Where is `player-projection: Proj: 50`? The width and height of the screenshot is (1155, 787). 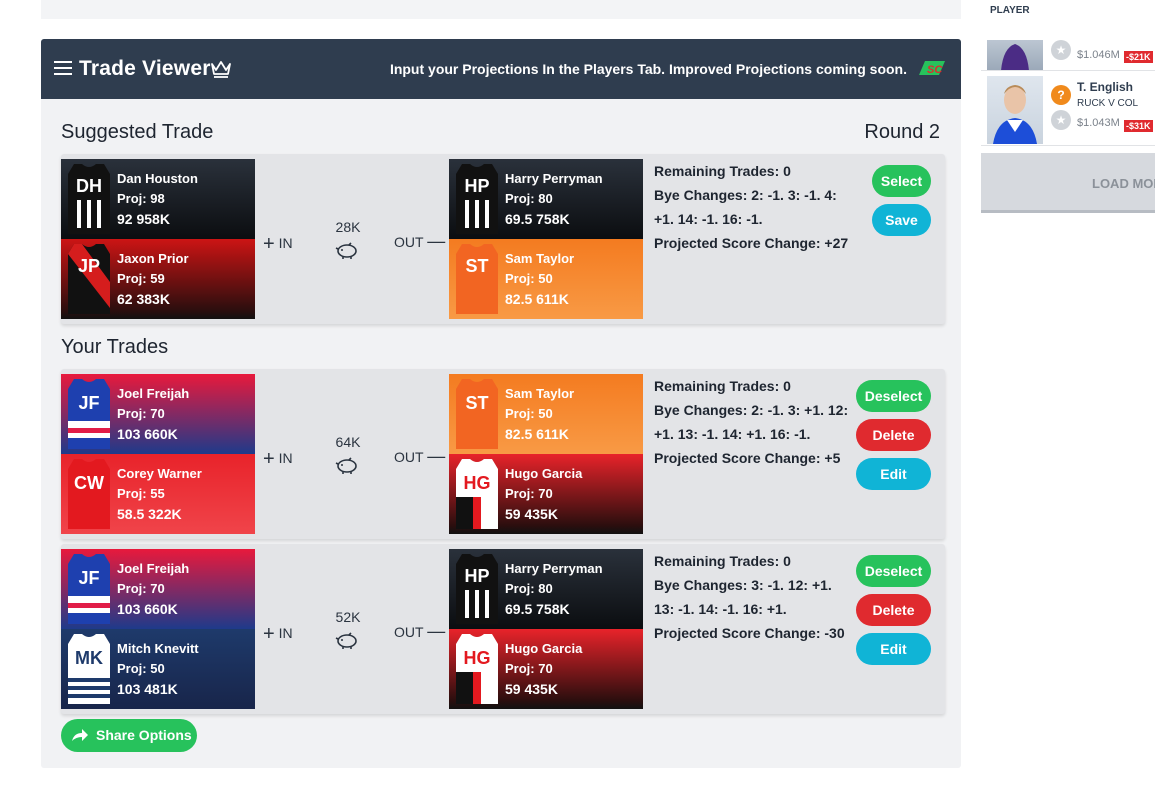 player-projection: Proj: 50 is located at coordinates (529, 413).